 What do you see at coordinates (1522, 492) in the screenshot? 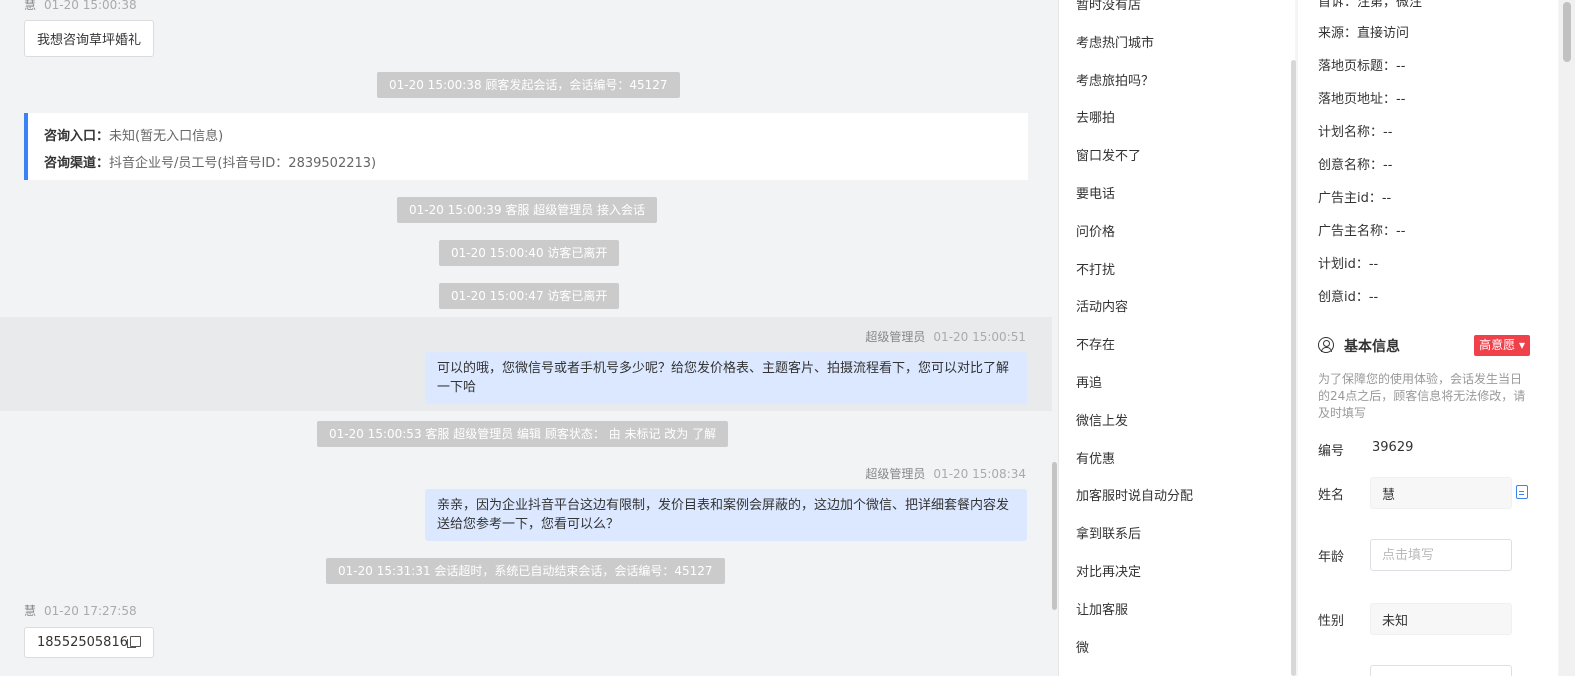
I see `edit-doc-icon` at bounding box center [1522, 492].